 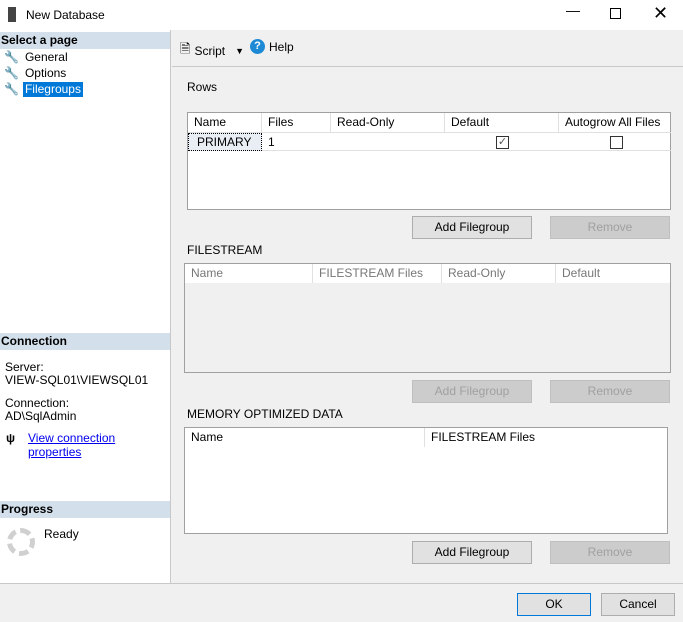 What do you see at coordinates (36, 73) in the screenshot?
I see `page-options: 🔧 Options` at bounding box center [36, 73].